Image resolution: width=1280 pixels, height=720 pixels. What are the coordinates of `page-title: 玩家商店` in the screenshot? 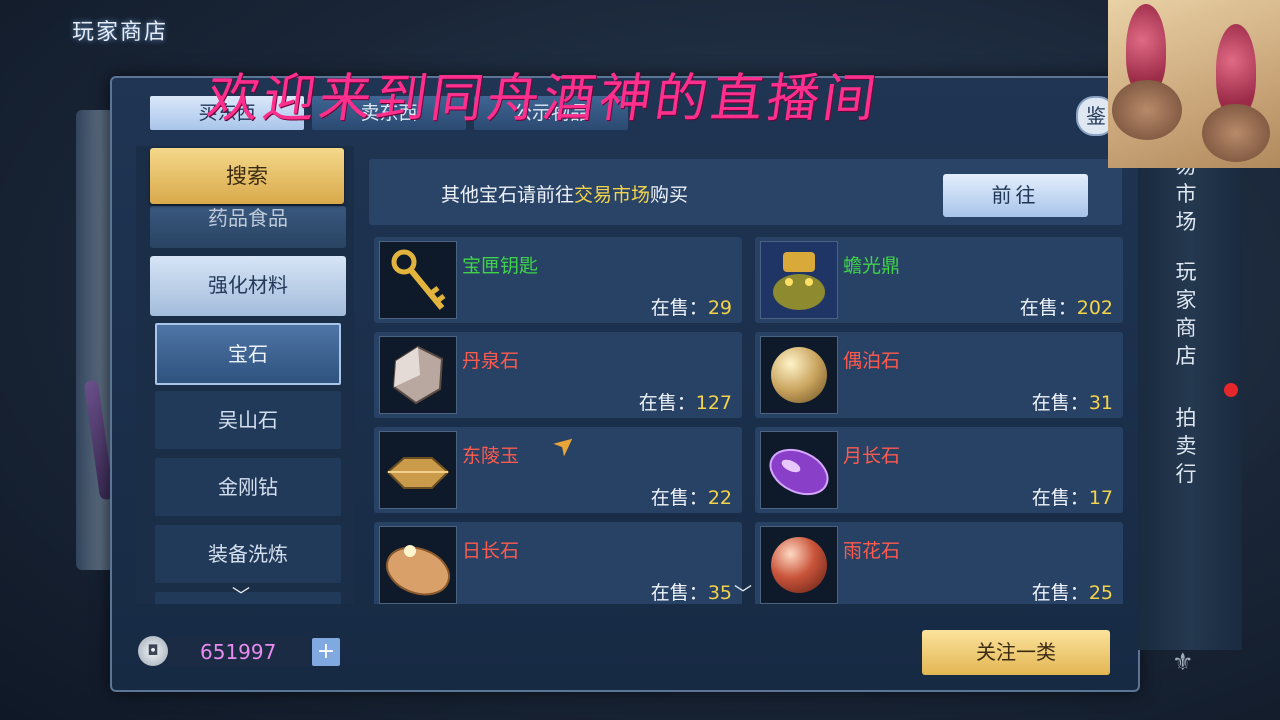 It's located at (120, 32).